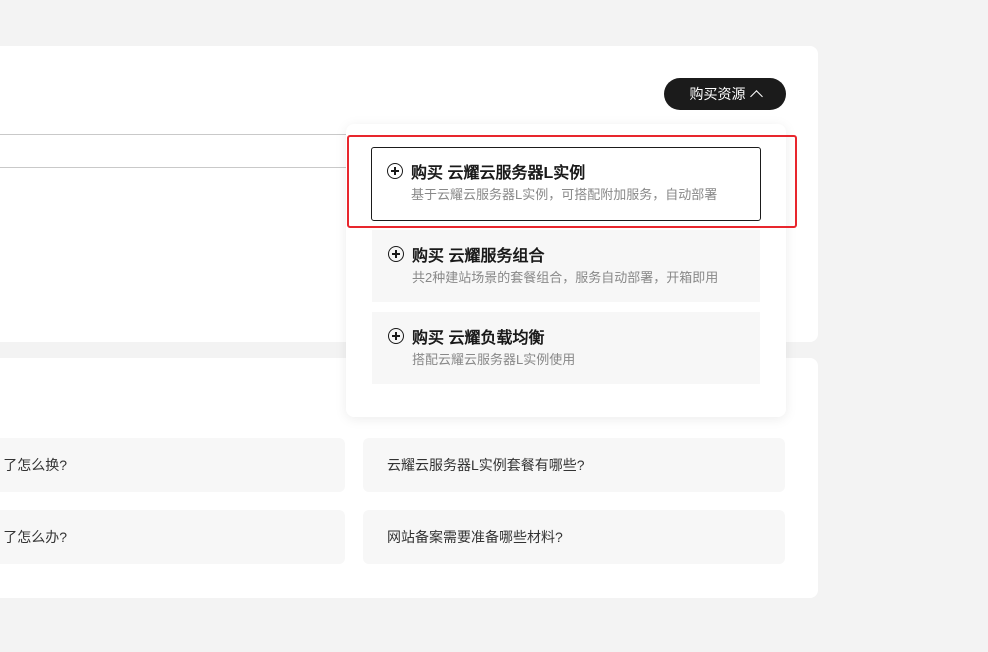 The image size is (988, 652). I want to click on chevron-up-icon, so click(756, 96).